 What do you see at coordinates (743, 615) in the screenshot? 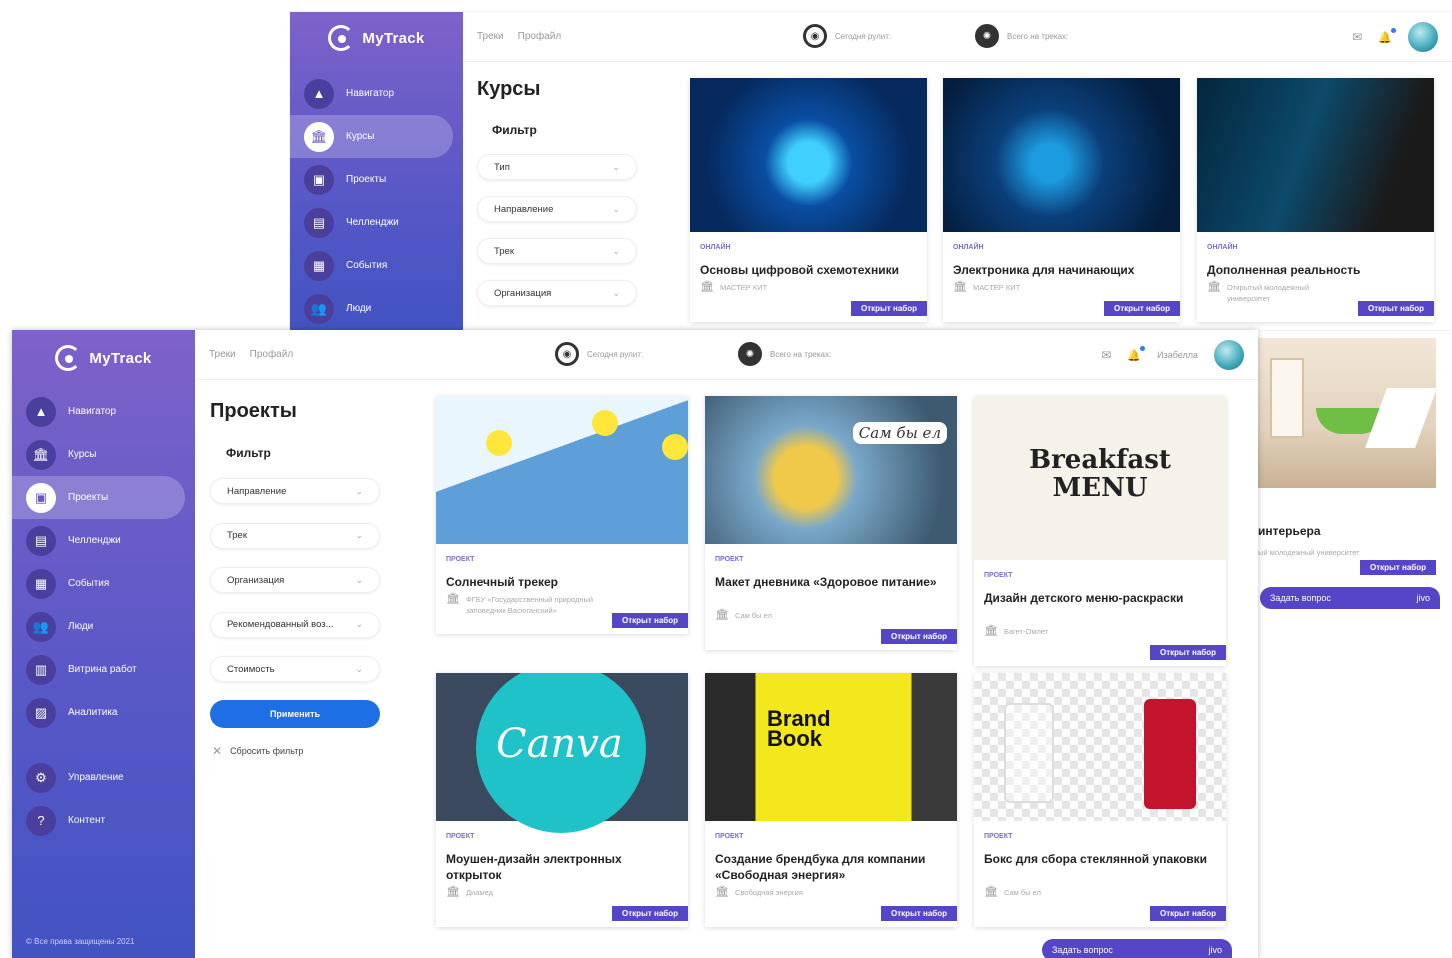
I see `card-org: 🏛 Сам бы ел` at bounding box center [743, 615].